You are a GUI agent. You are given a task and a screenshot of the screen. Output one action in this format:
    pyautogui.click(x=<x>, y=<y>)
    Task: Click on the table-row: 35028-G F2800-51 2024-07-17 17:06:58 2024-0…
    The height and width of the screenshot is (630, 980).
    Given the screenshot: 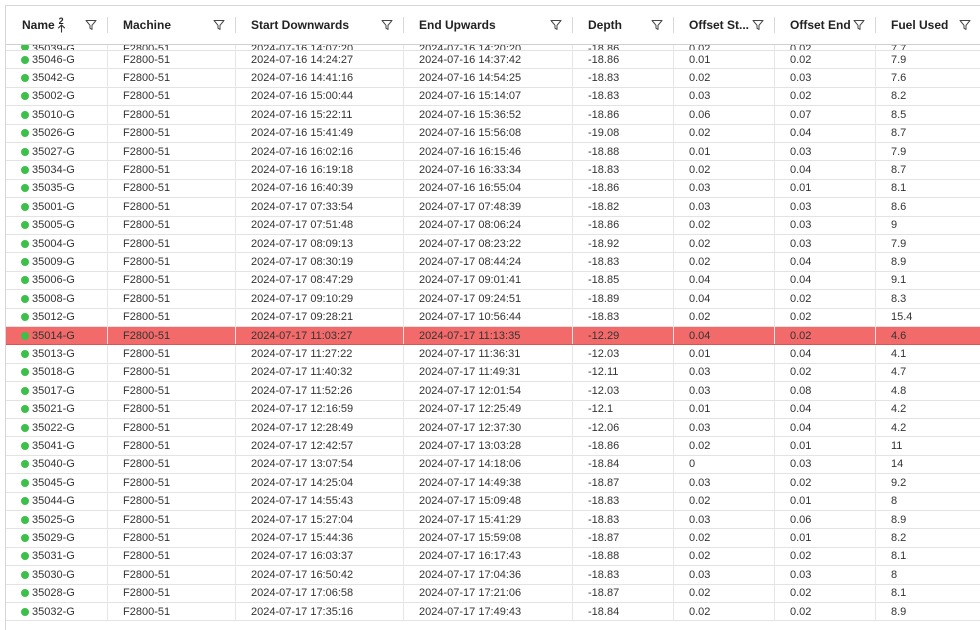 What is the action you would take?
    pyautogui.click(x=493, y=593)
    